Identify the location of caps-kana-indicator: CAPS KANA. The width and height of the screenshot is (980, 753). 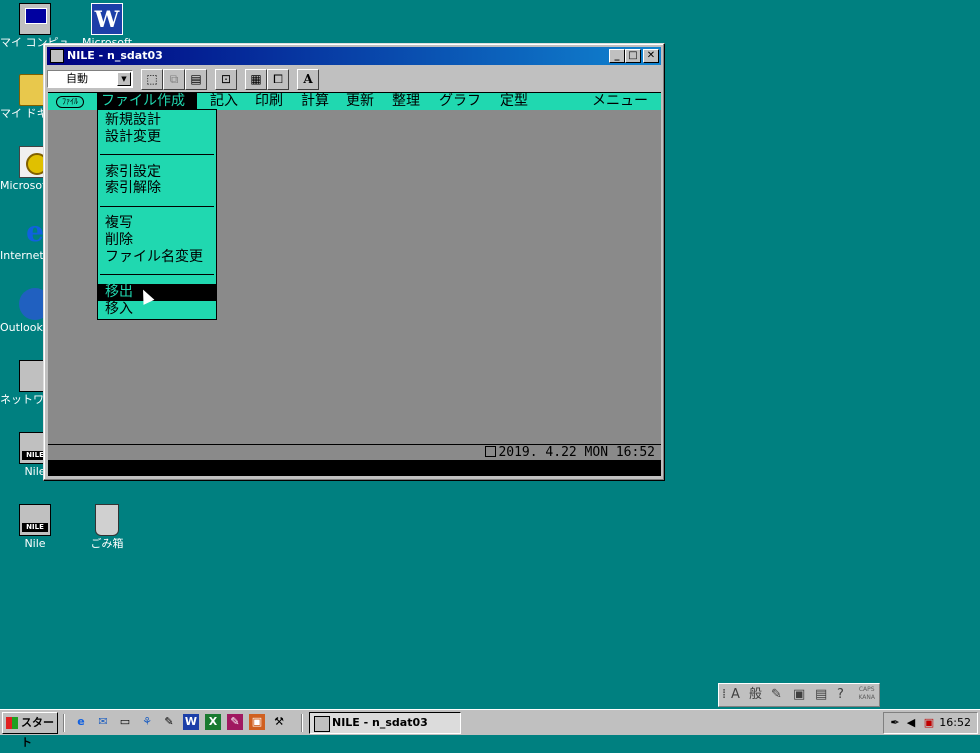
(866, 694).